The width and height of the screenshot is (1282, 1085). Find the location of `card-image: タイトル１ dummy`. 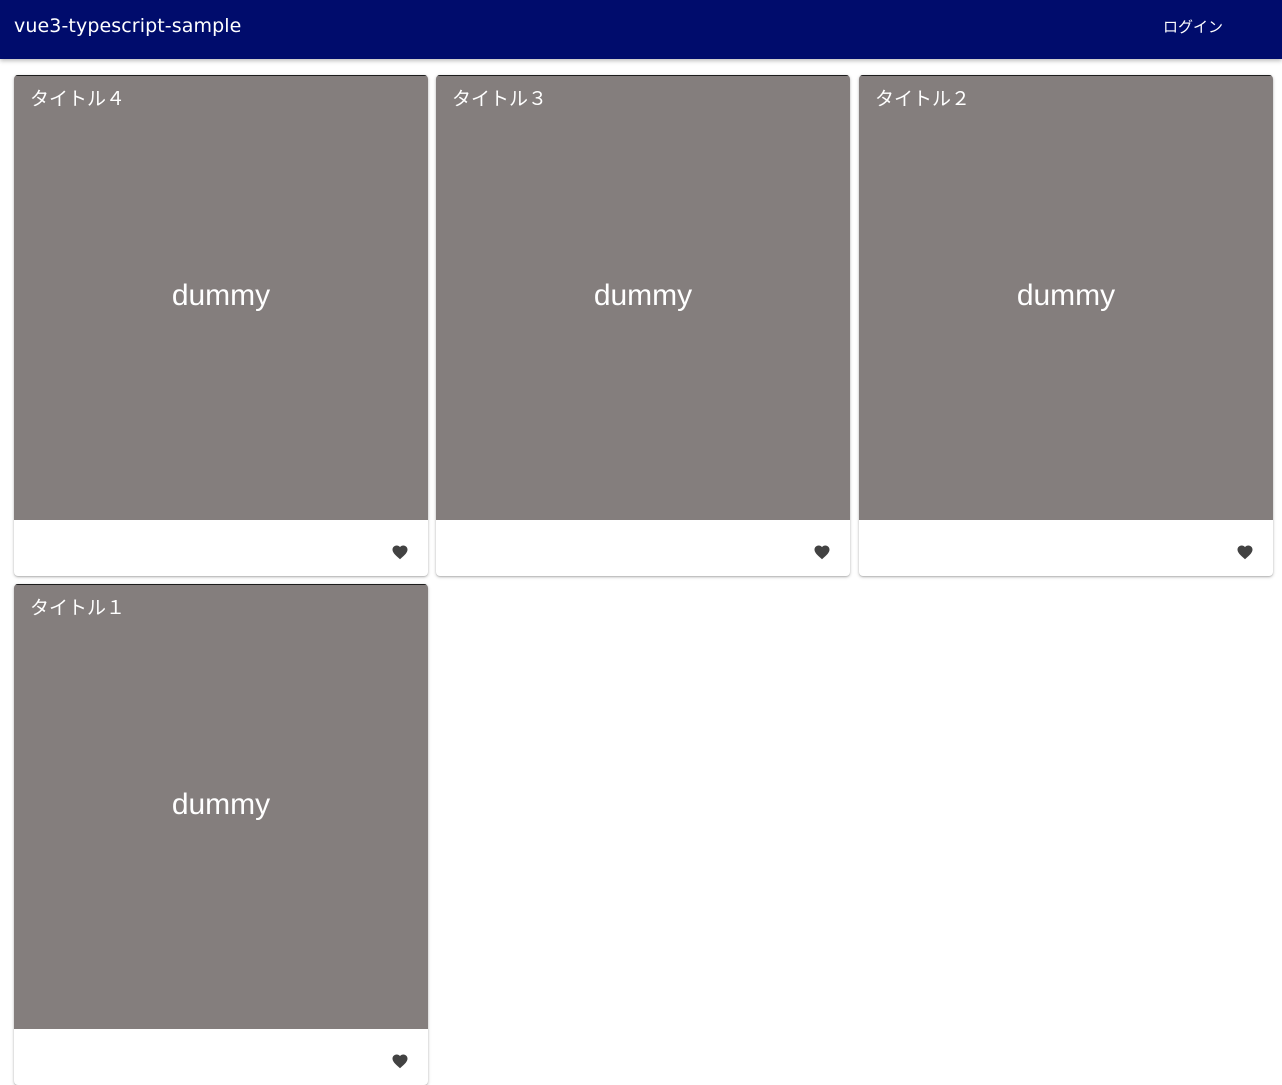

card-image: タイトル１ dummy is located at coordinates (221, 806).